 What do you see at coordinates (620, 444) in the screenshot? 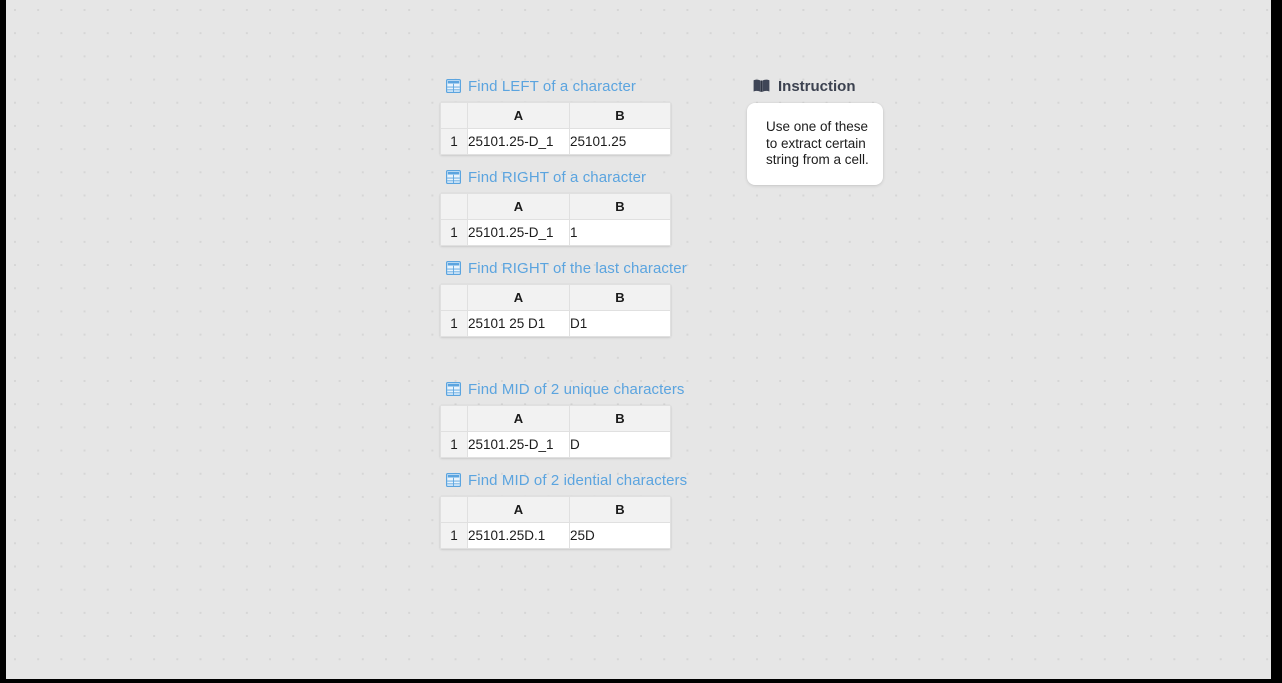
I see `cell-b: D` at bounding box center [620, 444].